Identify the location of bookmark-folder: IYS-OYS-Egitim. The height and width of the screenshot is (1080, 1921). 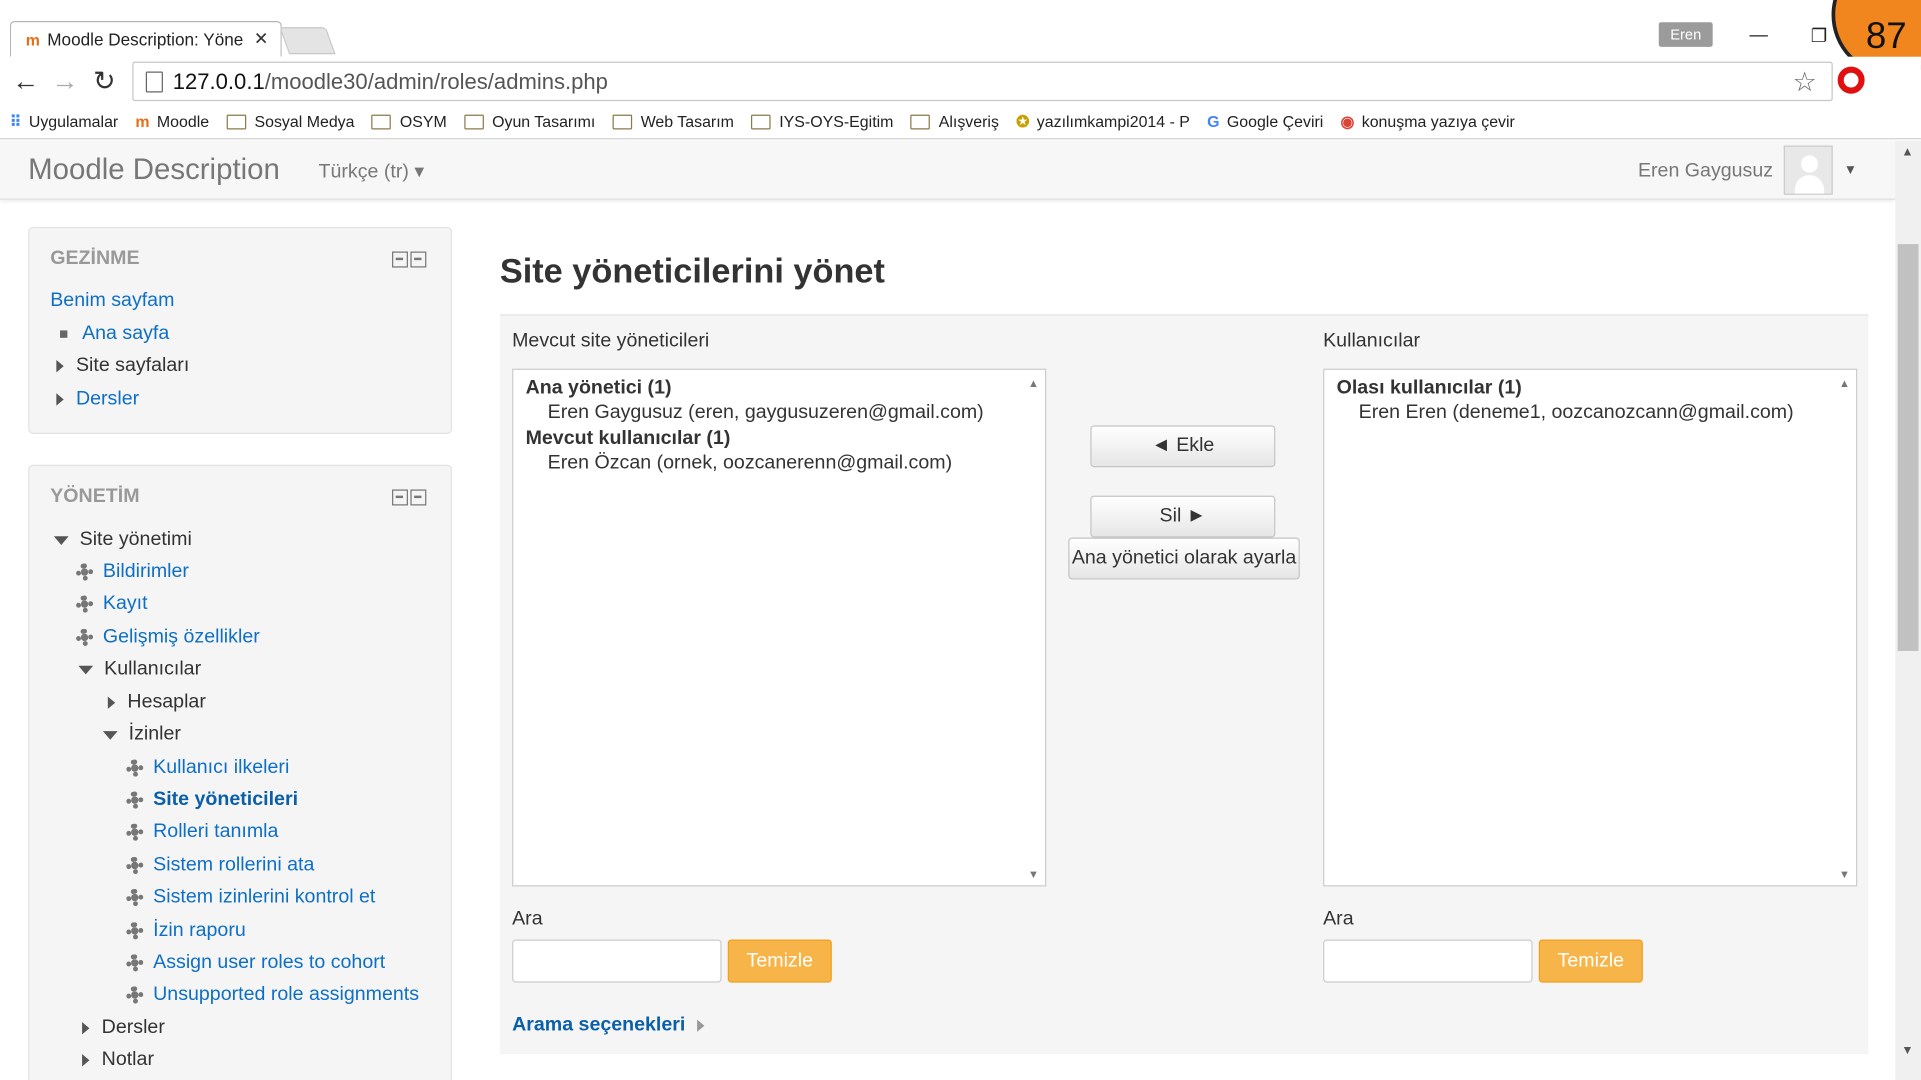
(822, 121).